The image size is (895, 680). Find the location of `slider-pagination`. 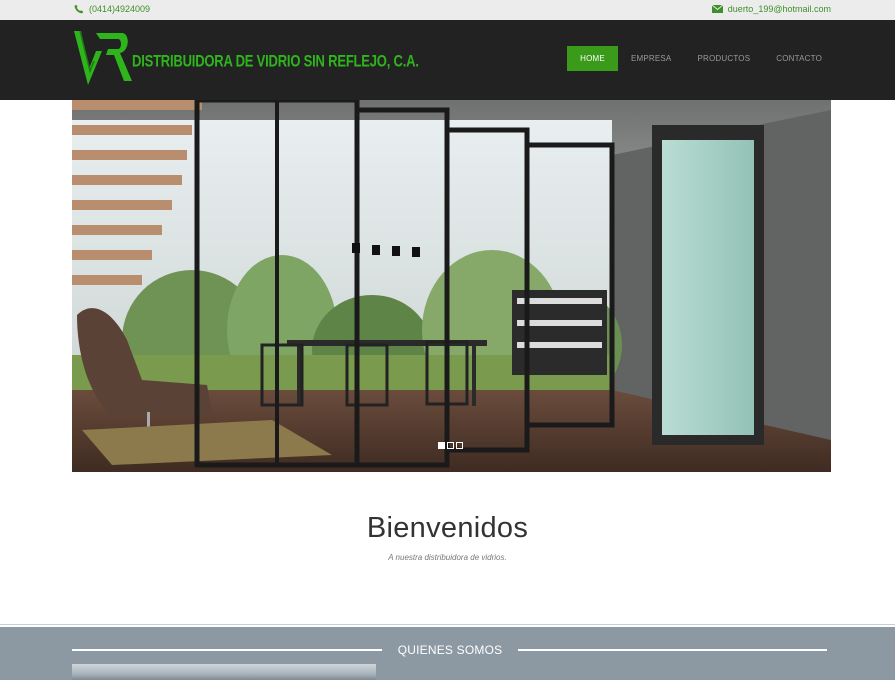

slider-pagination is located at coordinates (450, 445).